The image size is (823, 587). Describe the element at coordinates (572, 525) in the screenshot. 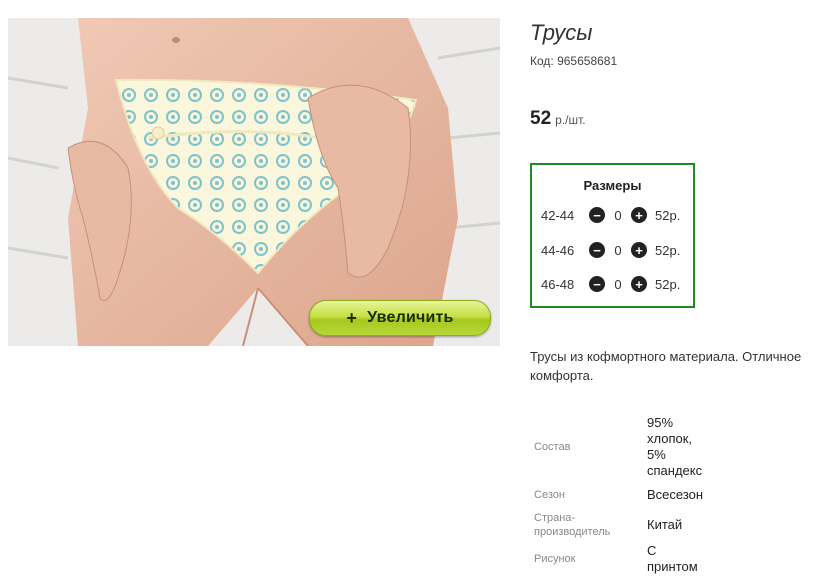

I see `spec-label-country: Страна- производитель` at that location.